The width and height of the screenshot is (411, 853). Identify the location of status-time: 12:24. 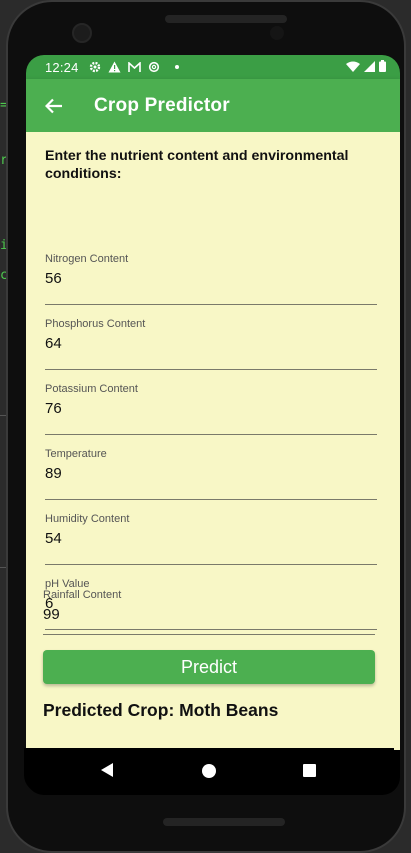
(62, 67).